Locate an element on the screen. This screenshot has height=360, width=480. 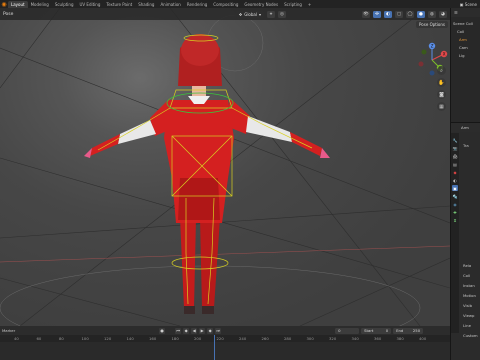
zoom-icon: ⌕ is located at coordinates (441, 70).